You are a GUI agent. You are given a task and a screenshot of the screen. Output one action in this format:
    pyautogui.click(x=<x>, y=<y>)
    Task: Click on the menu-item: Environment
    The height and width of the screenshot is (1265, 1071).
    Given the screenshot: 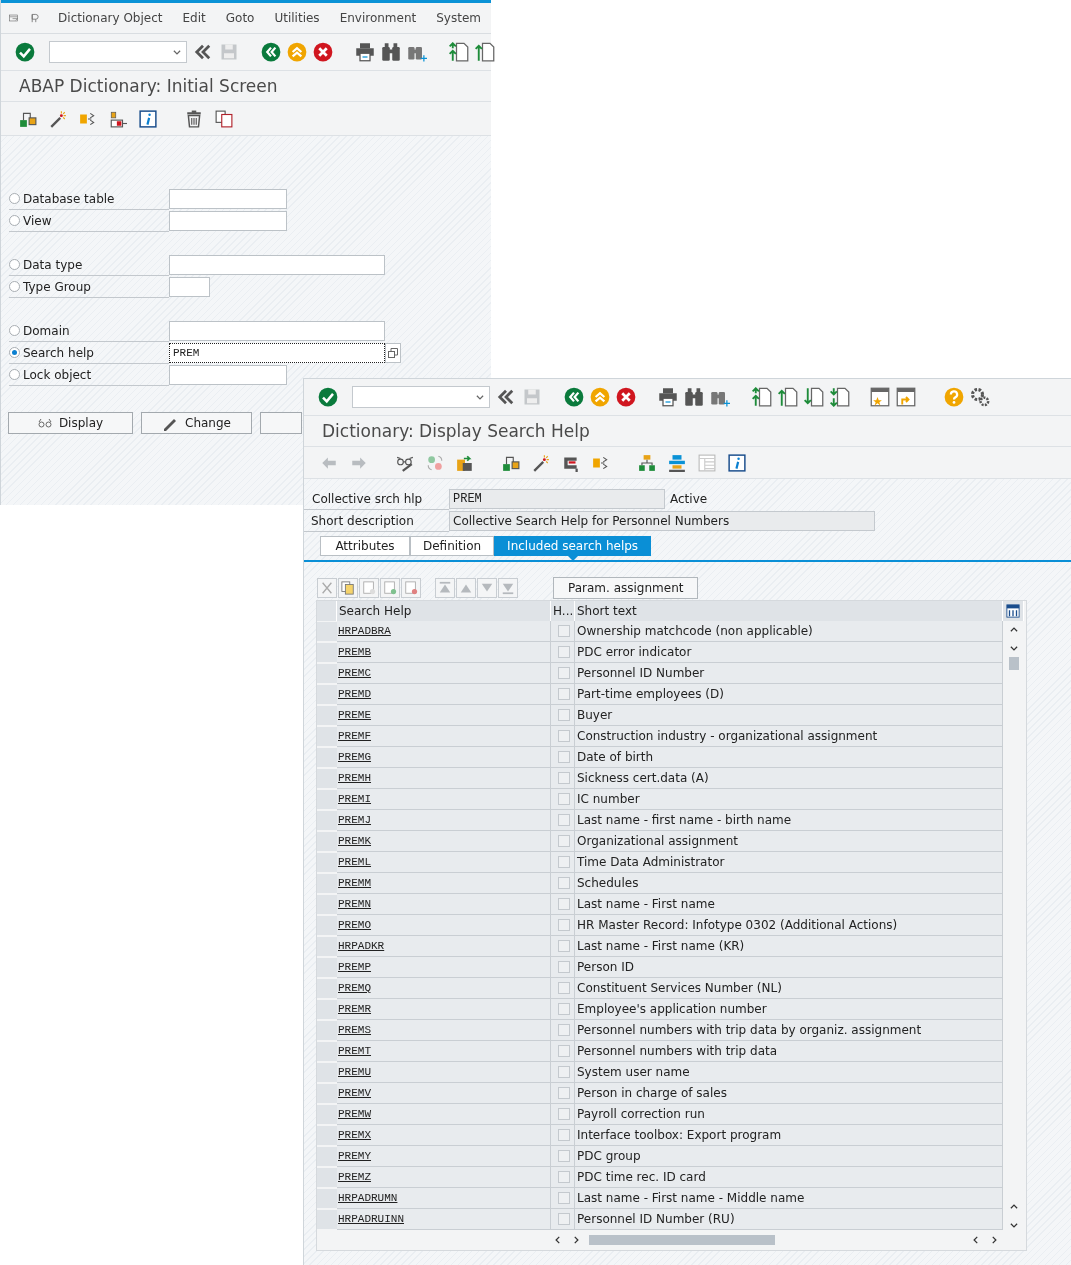 What is the action you would take?
    pyautogui.click(x=378, y=18)
    